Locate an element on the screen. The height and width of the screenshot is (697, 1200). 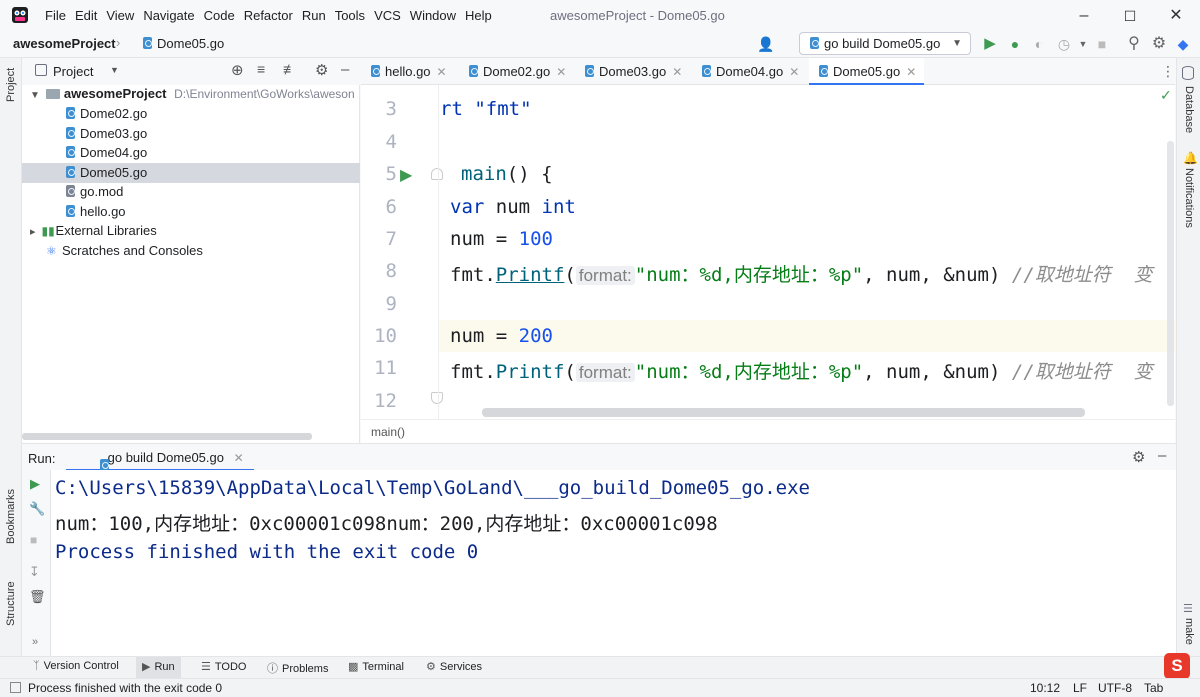
tree-item-selected: Dome05.go is located at coordinates (191, 173).